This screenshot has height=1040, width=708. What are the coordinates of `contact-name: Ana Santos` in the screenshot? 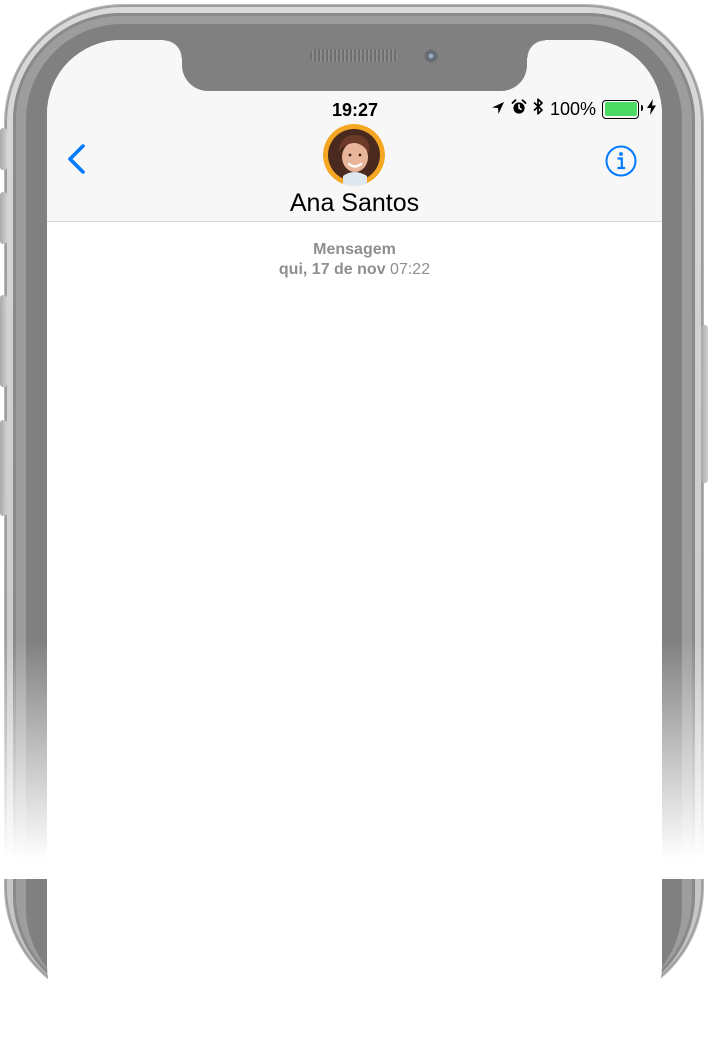 It's located at (354, 203).